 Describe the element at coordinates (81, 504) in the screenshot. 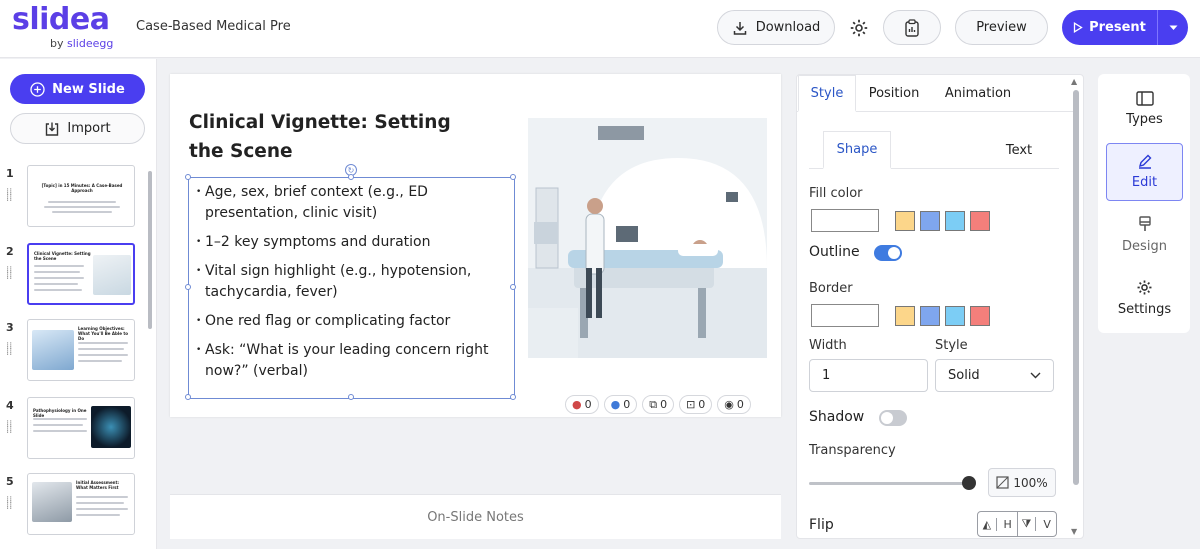

I see `slide-thumbnail: Initial Assessment: What Matters First` at that location.